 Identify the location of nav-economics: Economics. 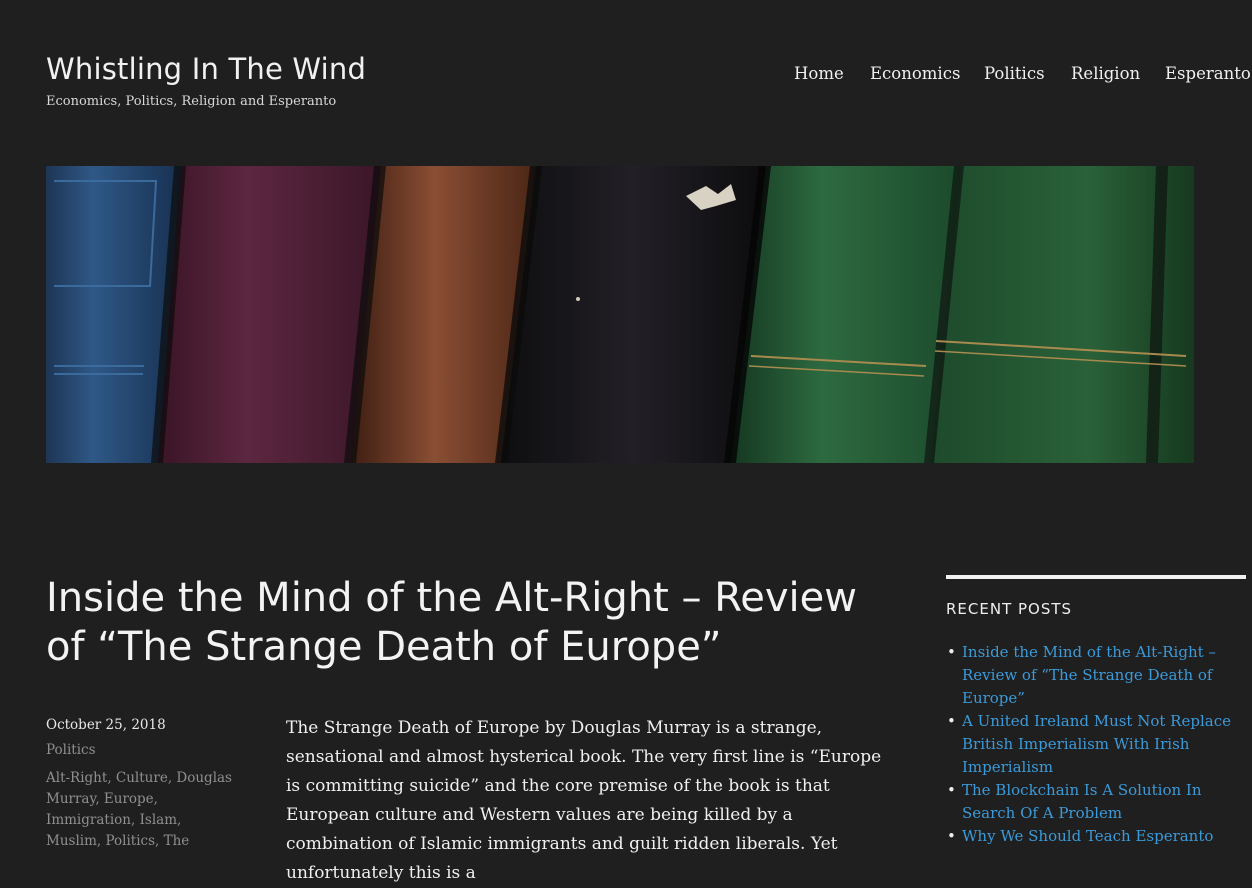
(915, 73).